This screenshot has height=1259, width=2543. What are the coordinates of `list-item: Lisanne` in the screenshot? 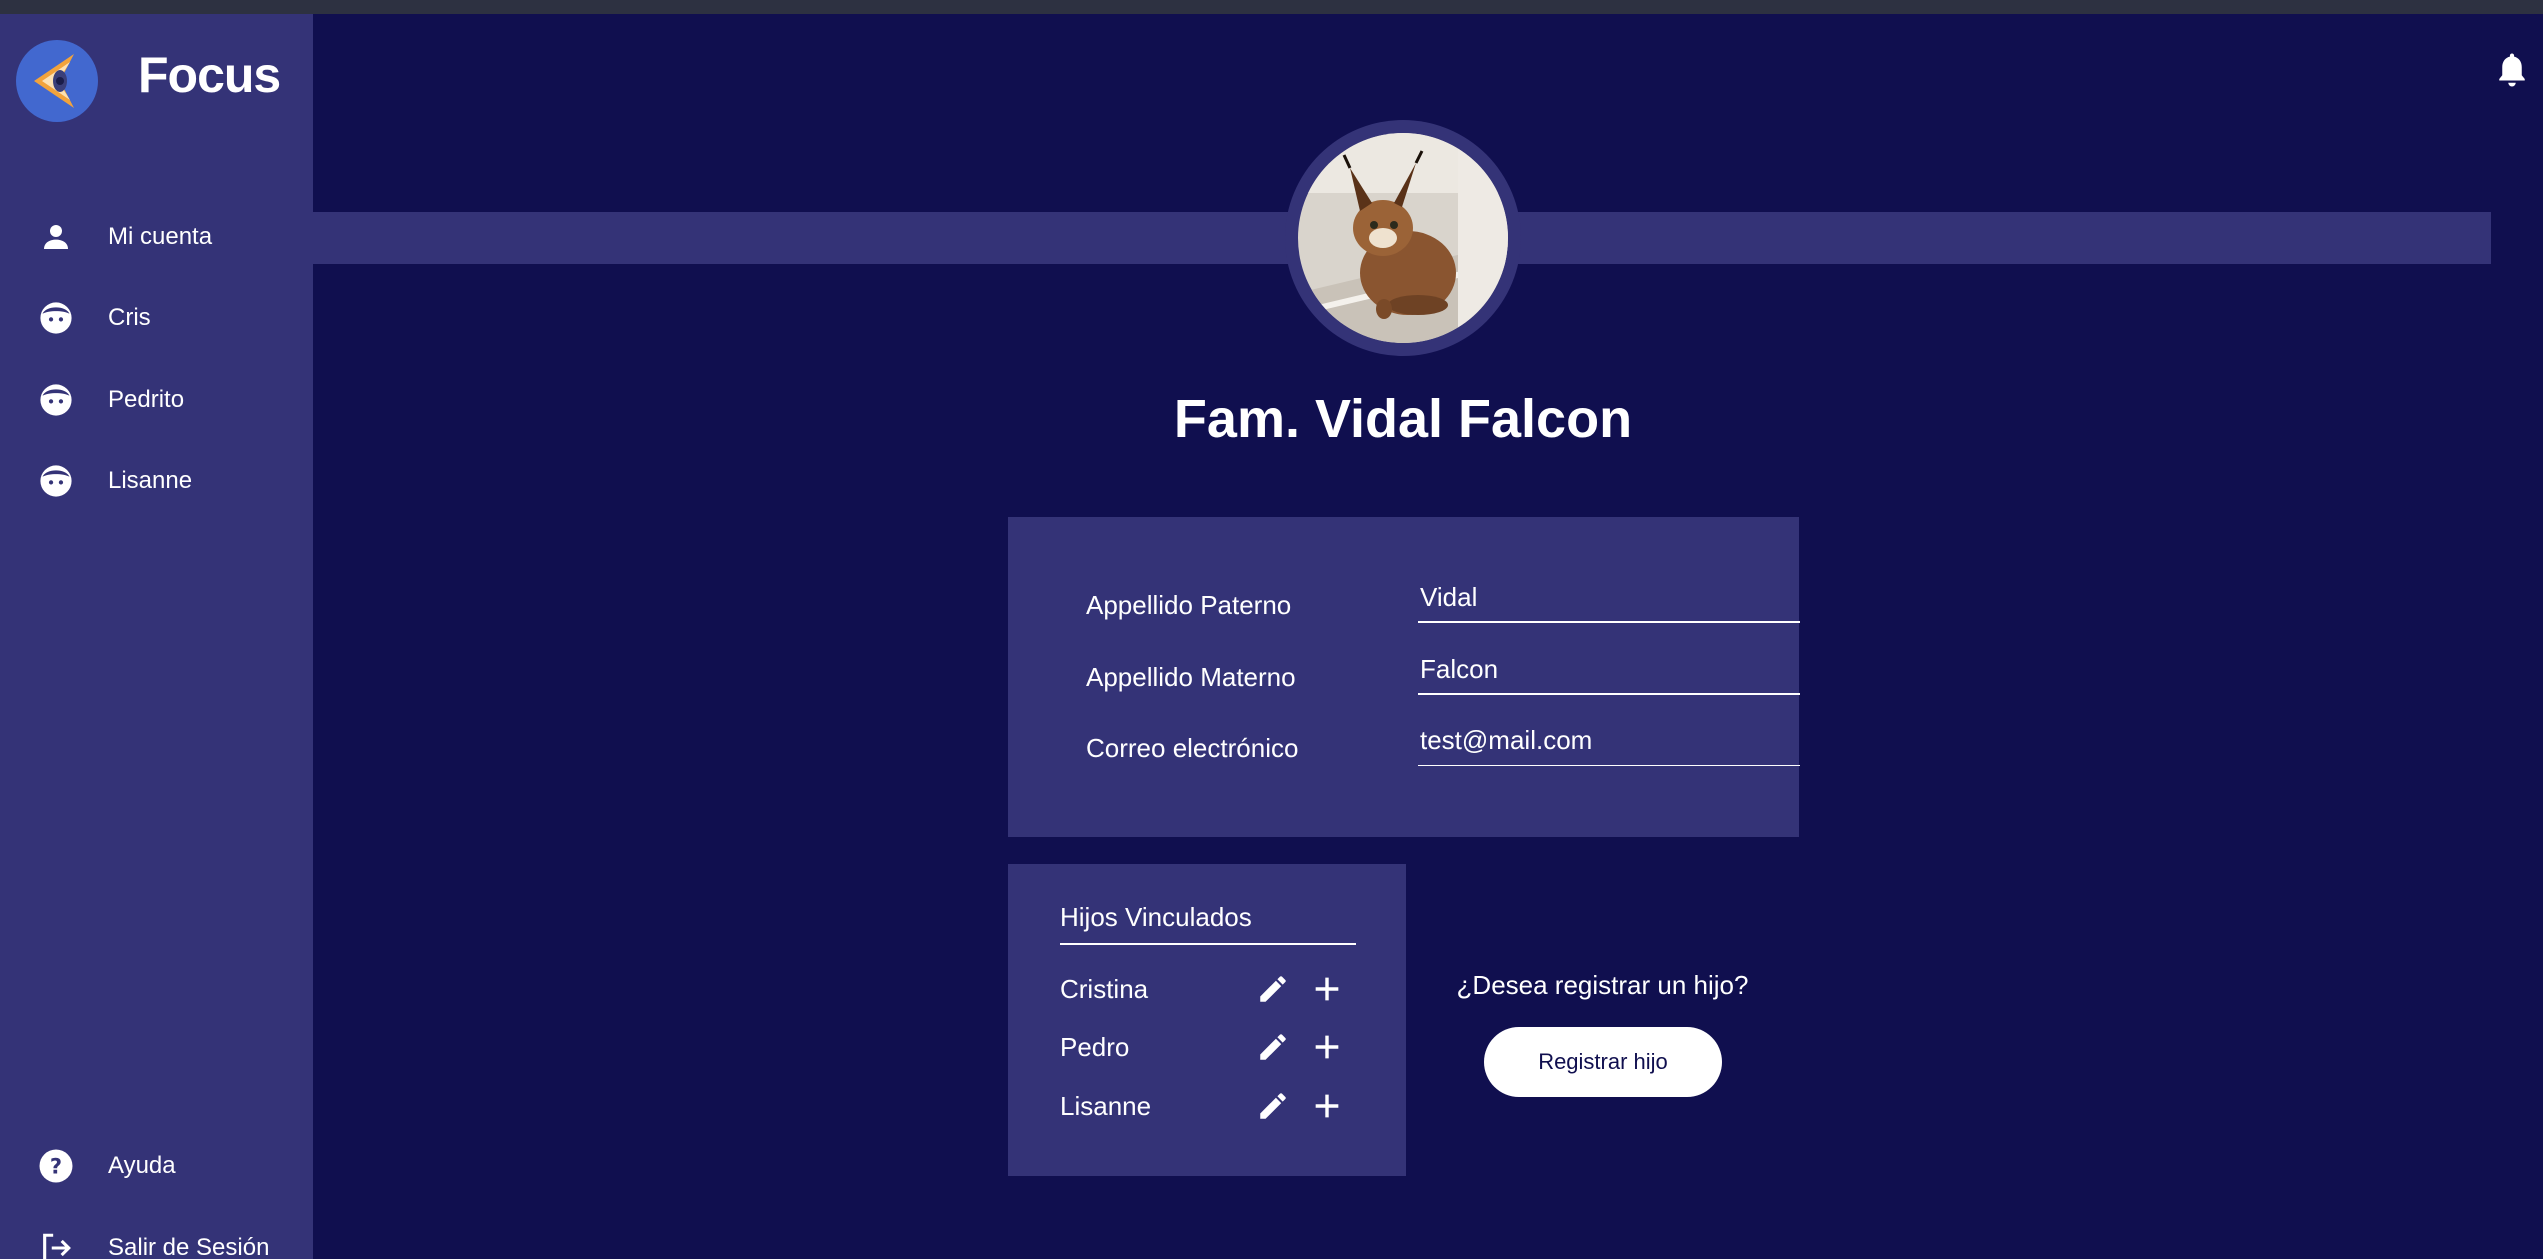 It's located at (1210, 1107).